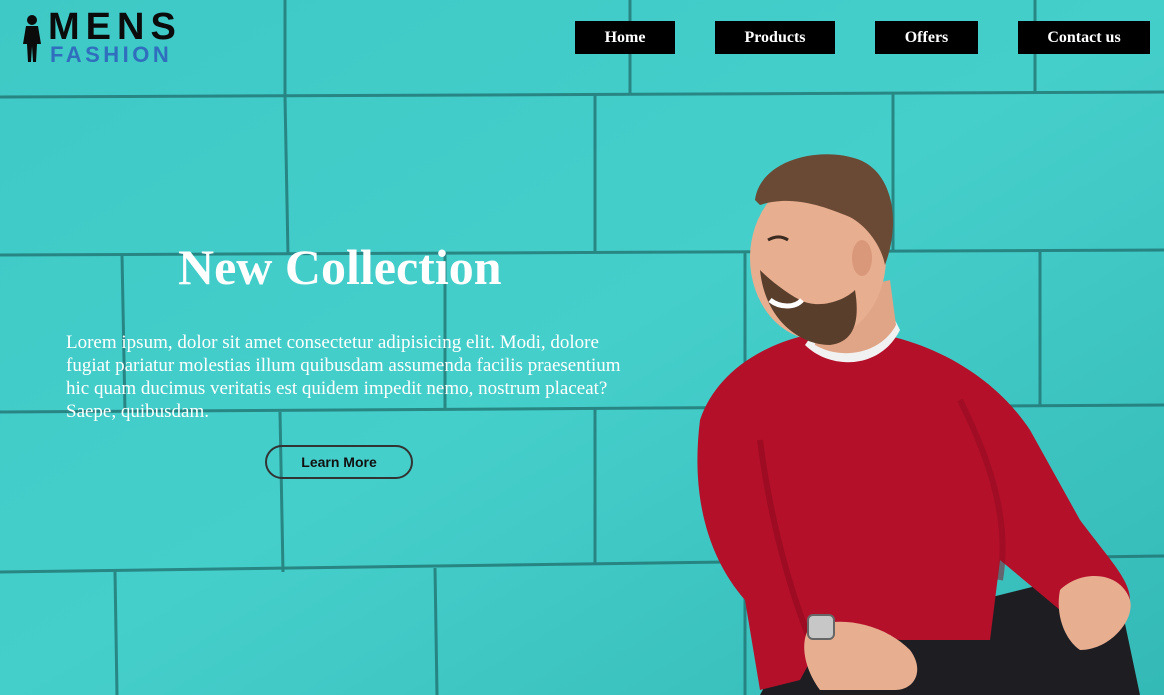 The image size is (1164, 695). I want to click on learn-more-button: Learn More, so click(339, 462).